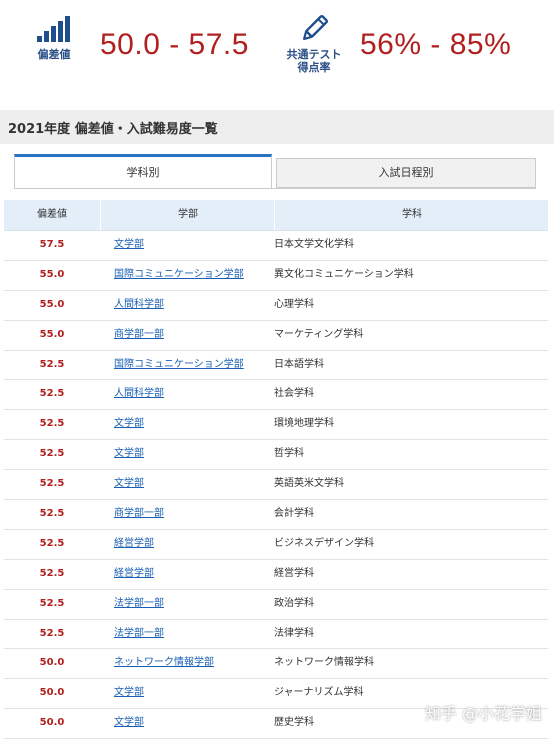  What do you see at coordinates (143, 171) in the screenshot?
I see `tab-by-major: 学科別` at bounding box center [143, 171].